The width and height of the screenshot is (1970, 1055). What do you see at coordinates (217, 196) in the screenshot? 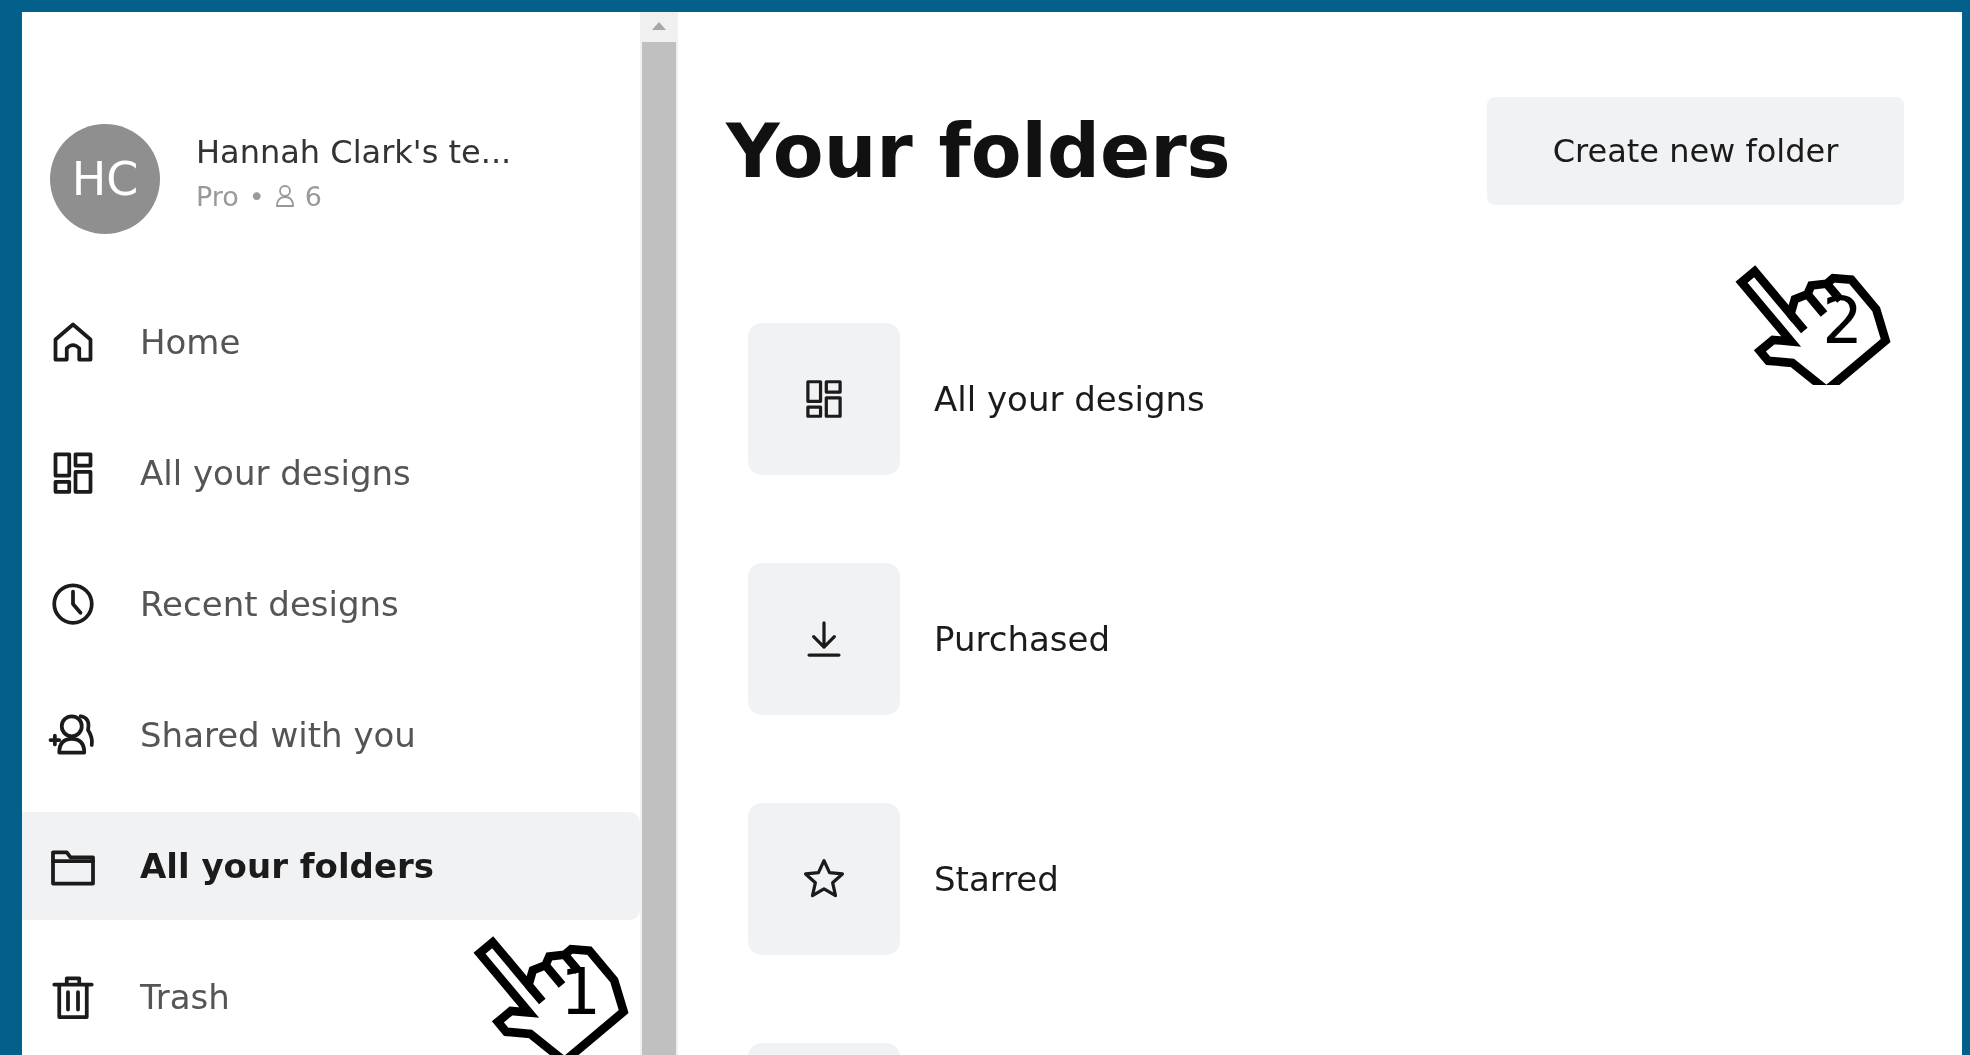
I see `plan-label: Pro` at bounding box center [217, 196].